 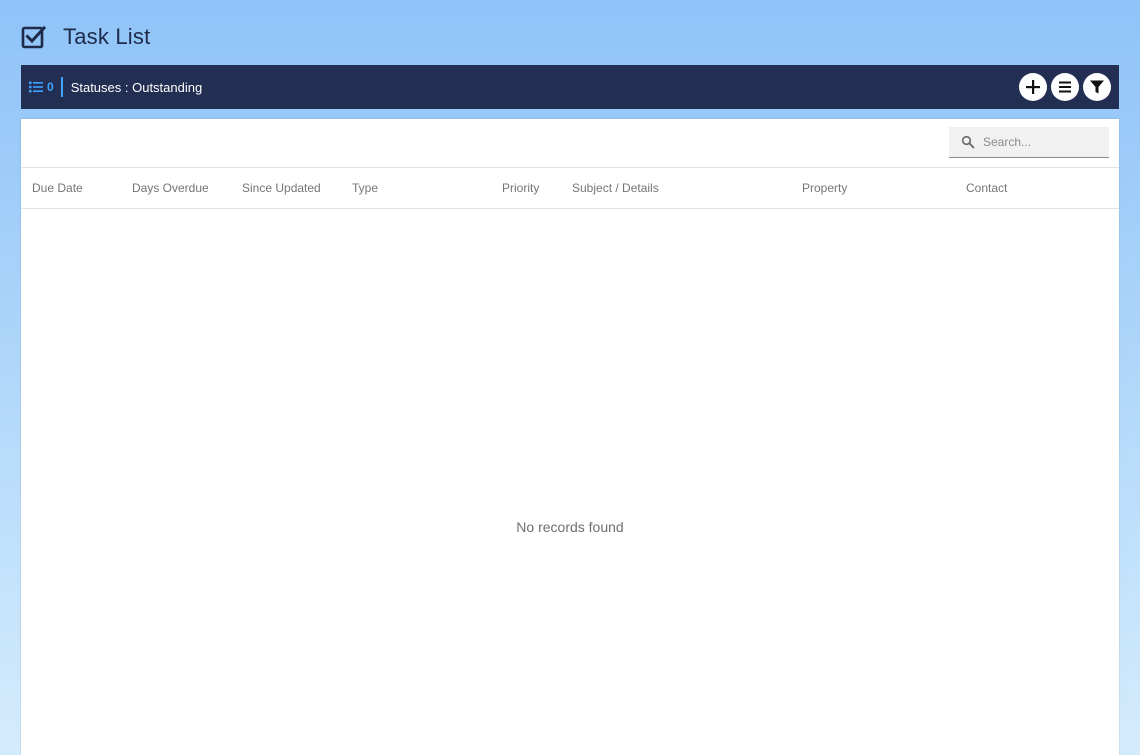 What do you see at coordinates (36, 87) in the screenshot?
I see `list-icon` at bounding box center [36, 87].